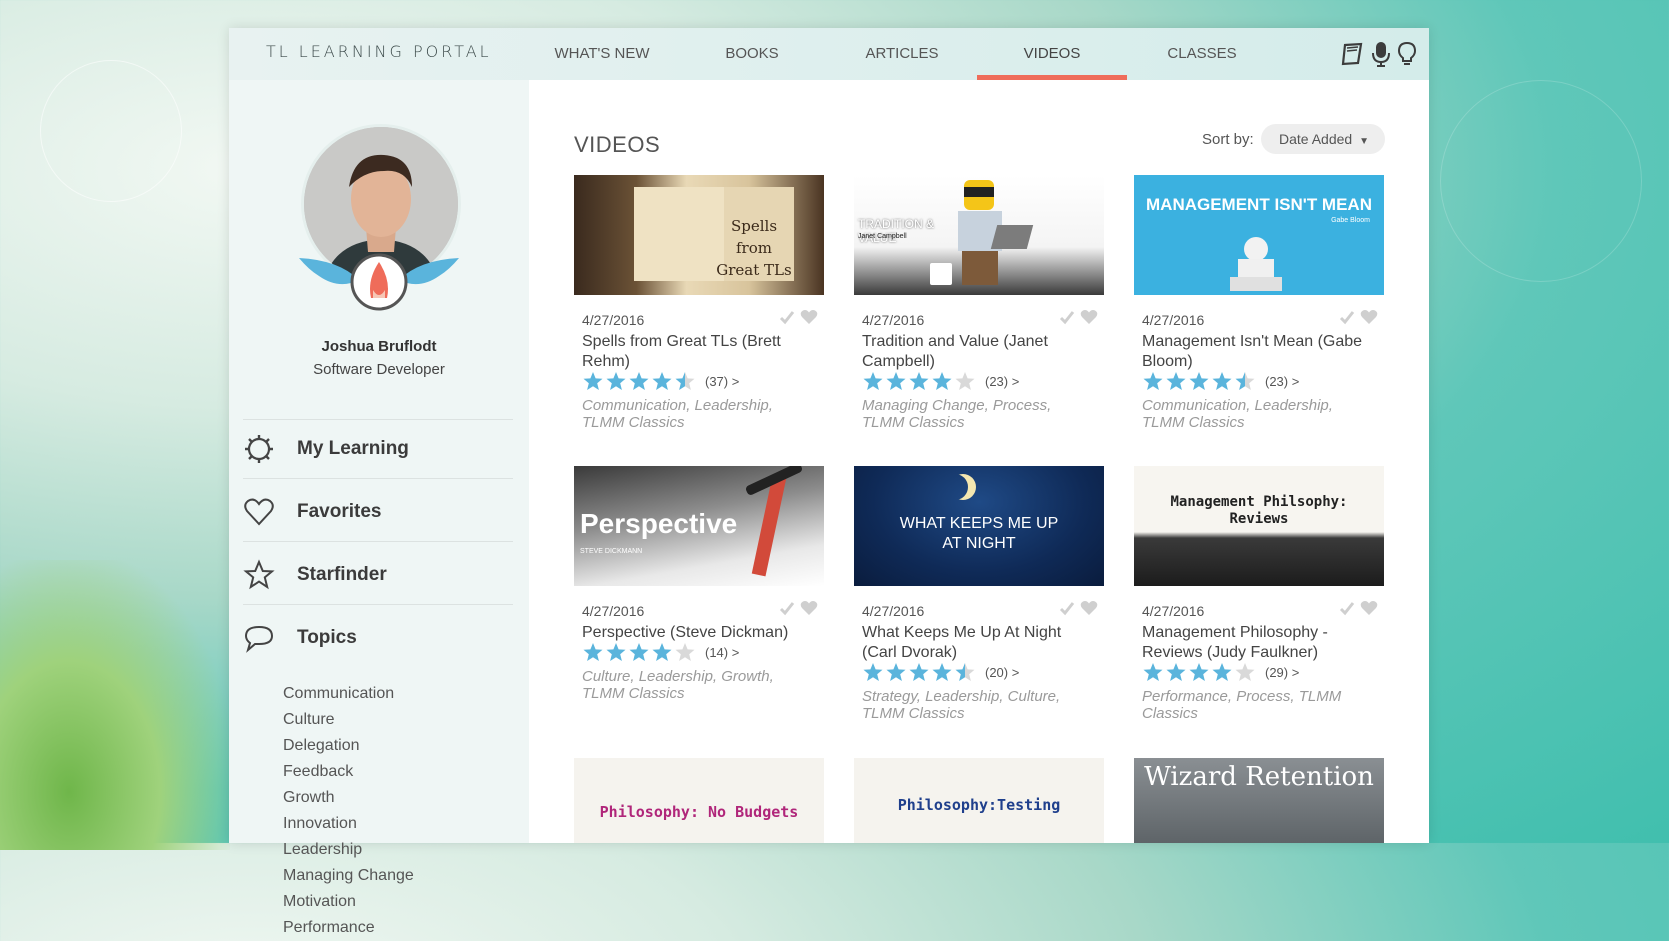 This screenshot has height=941, width=1669. I want to click on nav-classes: CLASSES, so click(1202, 54).